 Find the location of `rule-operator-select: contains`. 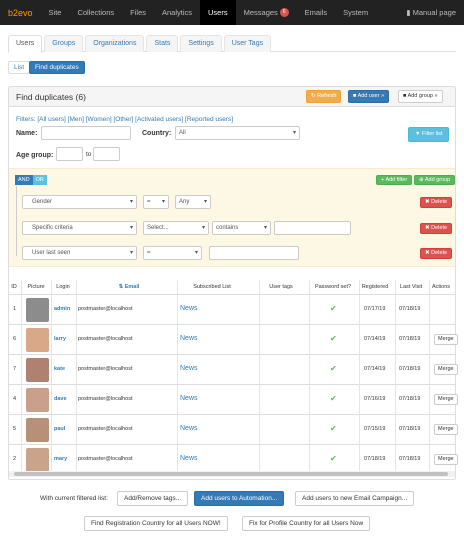

rule-operator-select: contains is located at coordinates (241, 228).